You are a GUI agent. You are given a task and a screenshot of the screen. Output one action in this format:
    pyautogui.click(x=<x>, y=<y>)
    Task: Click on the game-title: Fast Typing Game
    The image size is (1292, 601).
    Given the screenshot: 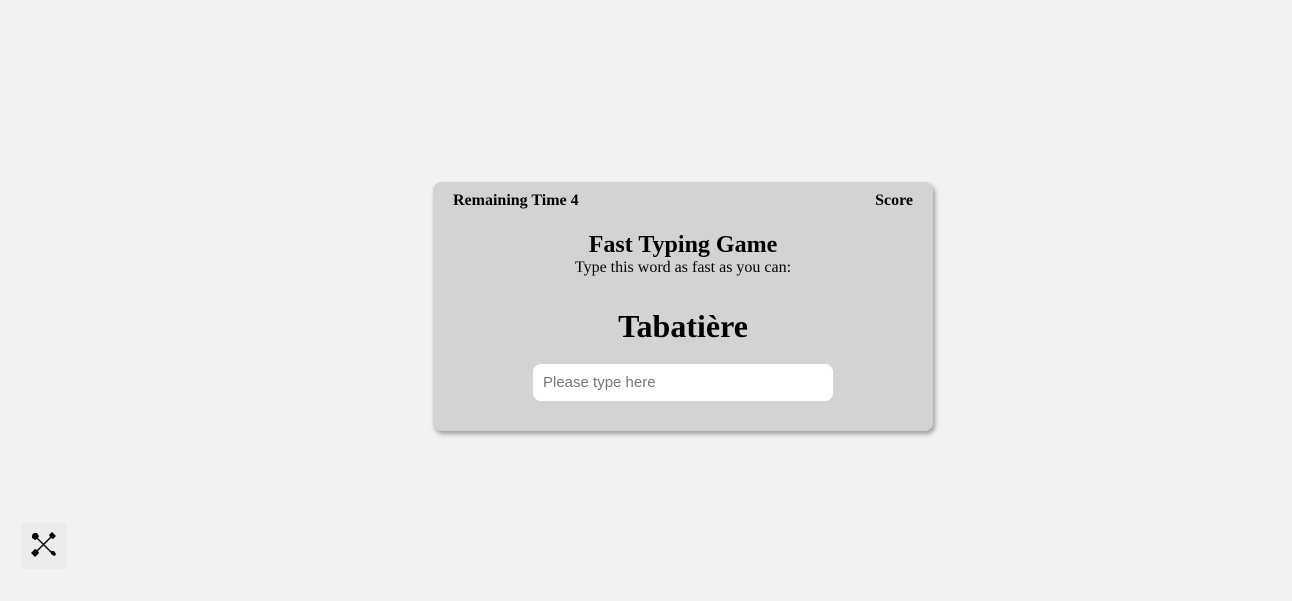 What is the action you would take?
    pyautogui.click(x=683, y=245)
    